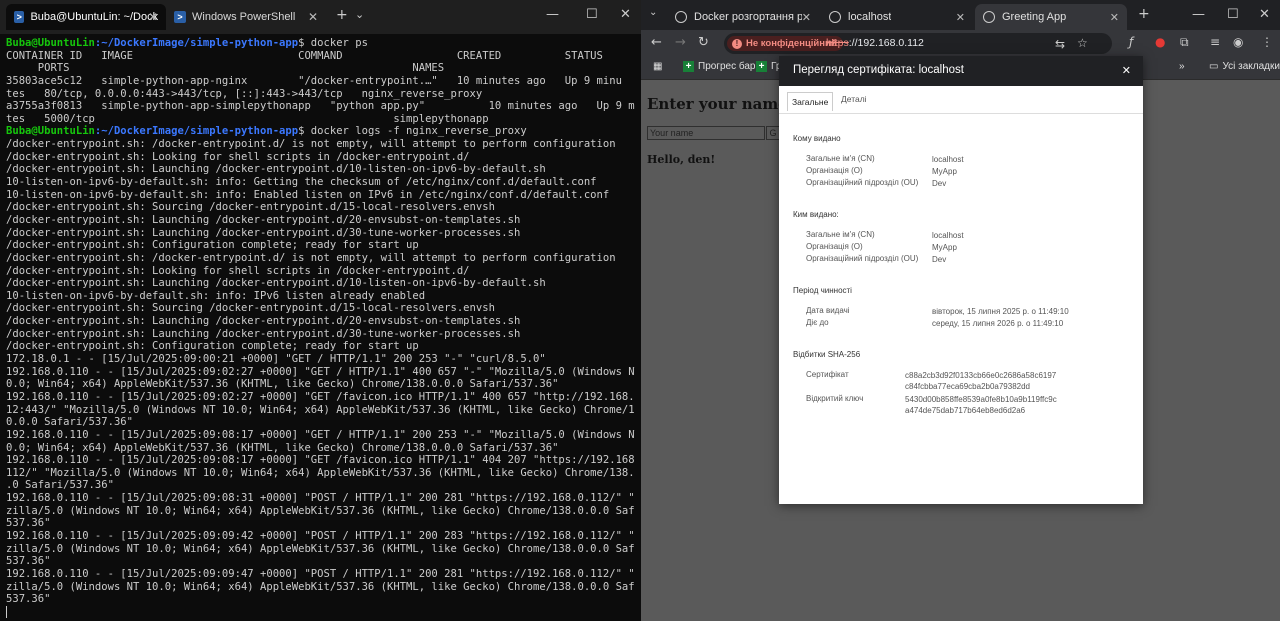 This screenshot has height=621, width=1280. Describe the element at coordinates (748, 17) in the screenshot. I see `tab-label: Docker розгортання рекоме` at that location.